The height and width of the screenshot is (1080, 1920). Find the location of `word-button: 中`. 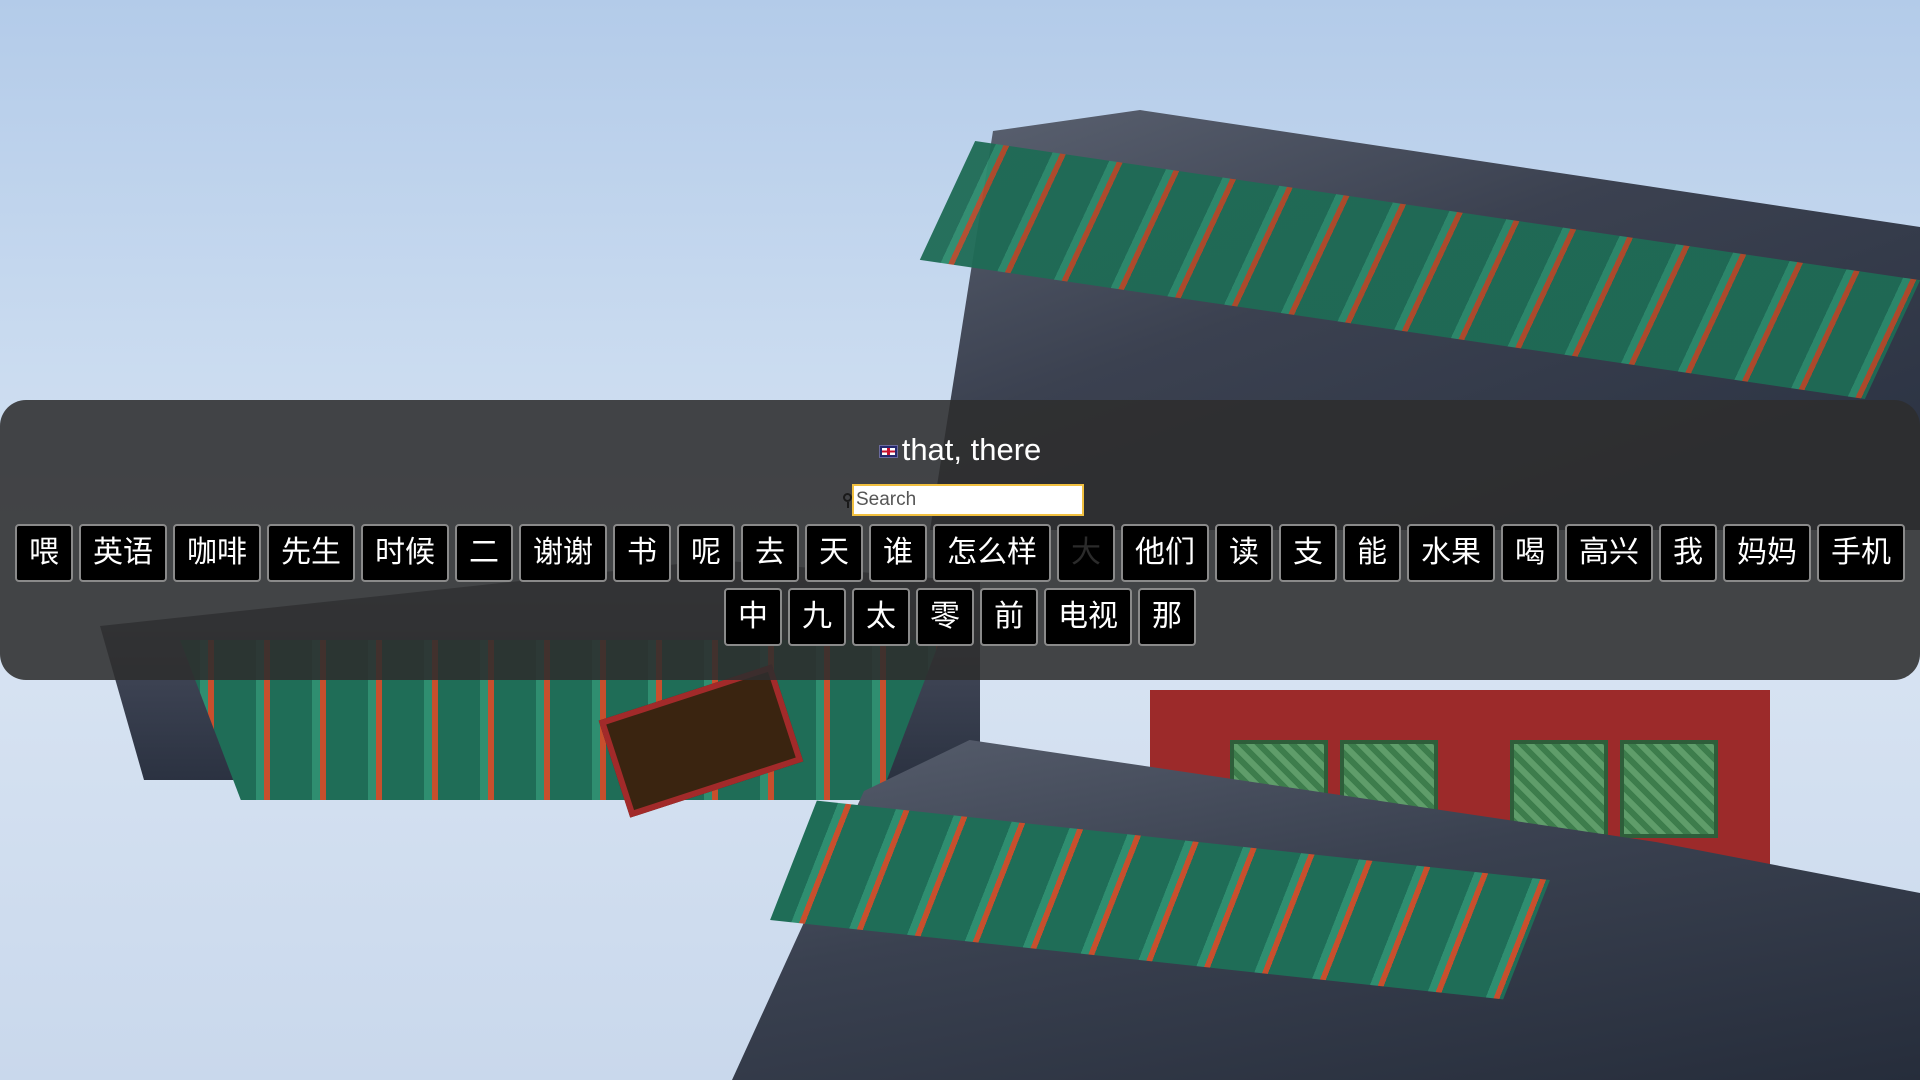

word-button: 中 is located at coordinates (753, 617).